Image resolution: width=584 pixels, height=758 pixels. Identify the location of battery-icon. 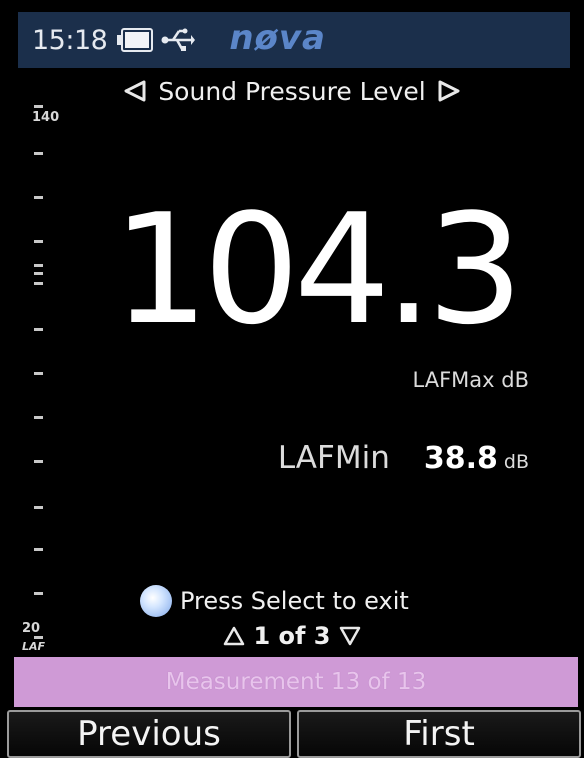
(137, 40).